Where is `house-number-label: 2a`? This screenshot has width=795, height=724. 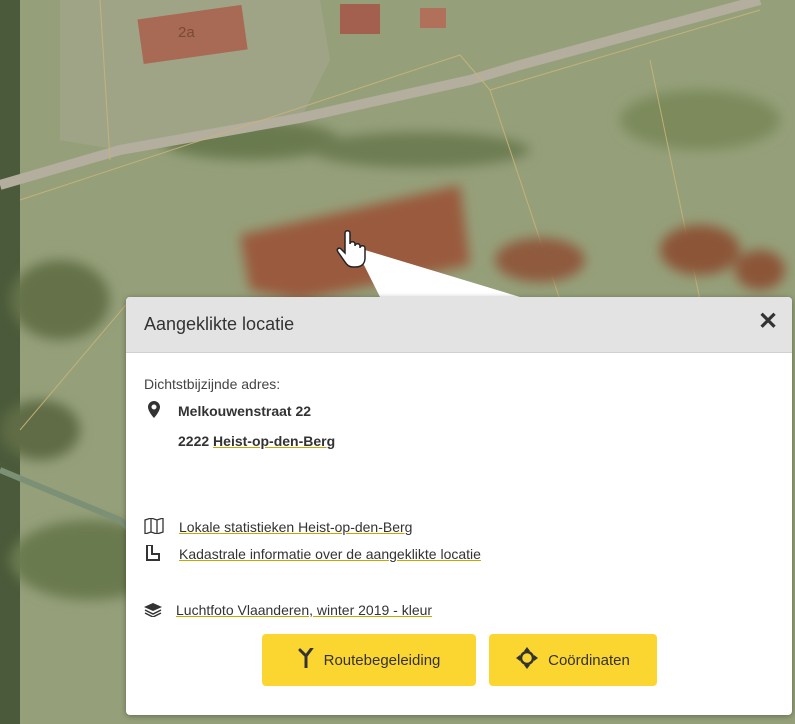
house-number-label: 2a is located at coordinates (186, 32).